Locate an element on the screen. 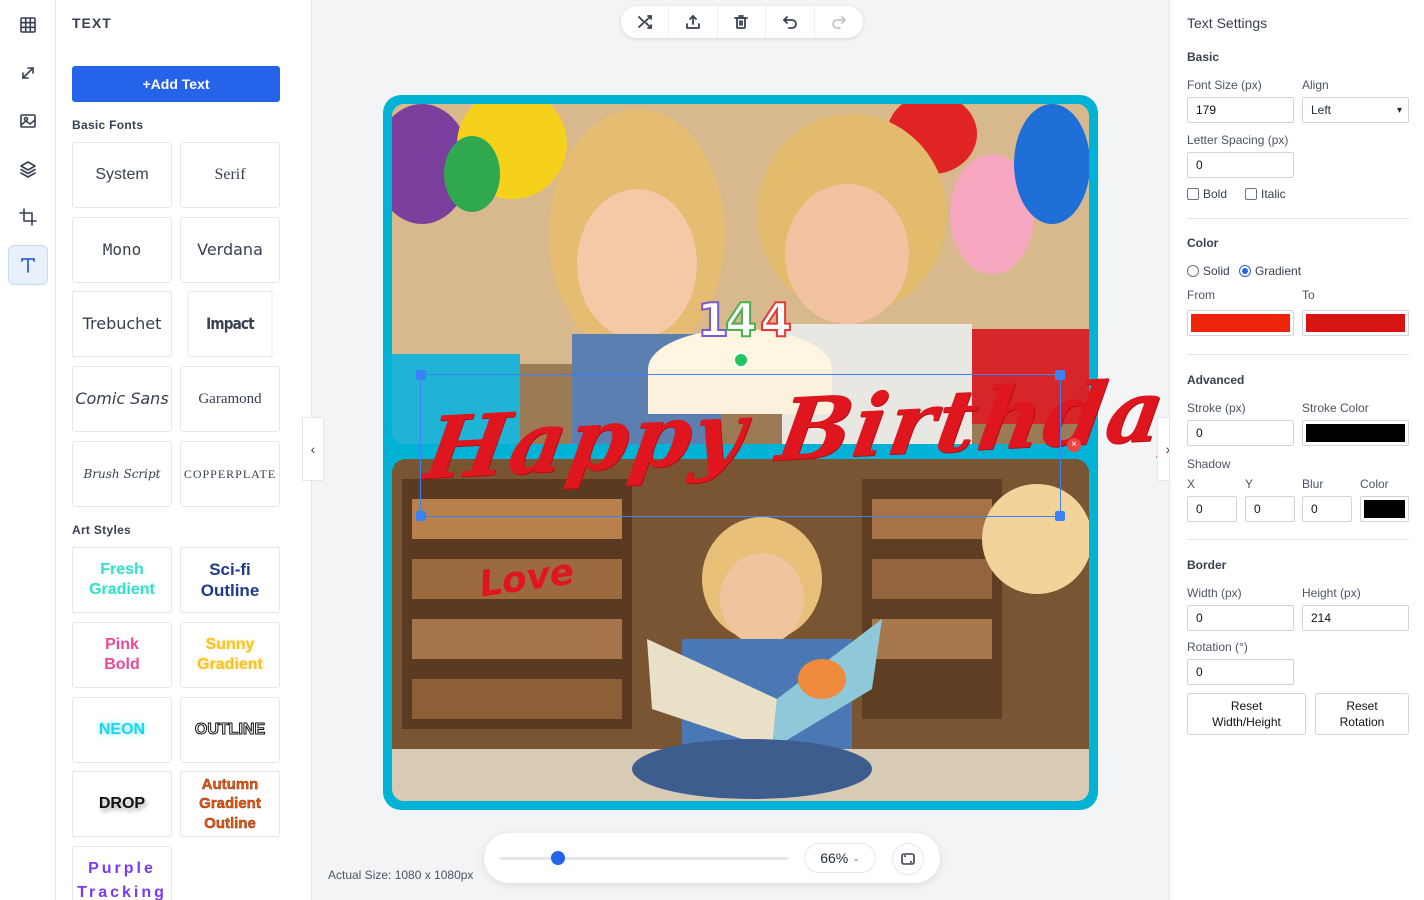 The image size is (1424, 900). selection-box is located at coordinates (740, 445).